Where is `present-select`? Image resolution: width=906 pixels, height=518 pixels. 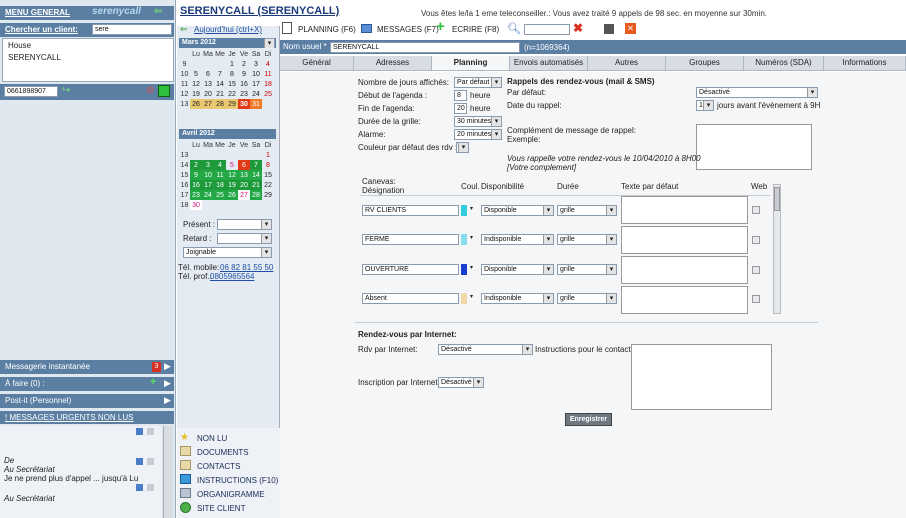 present-select is located at coordinates (244, 224).